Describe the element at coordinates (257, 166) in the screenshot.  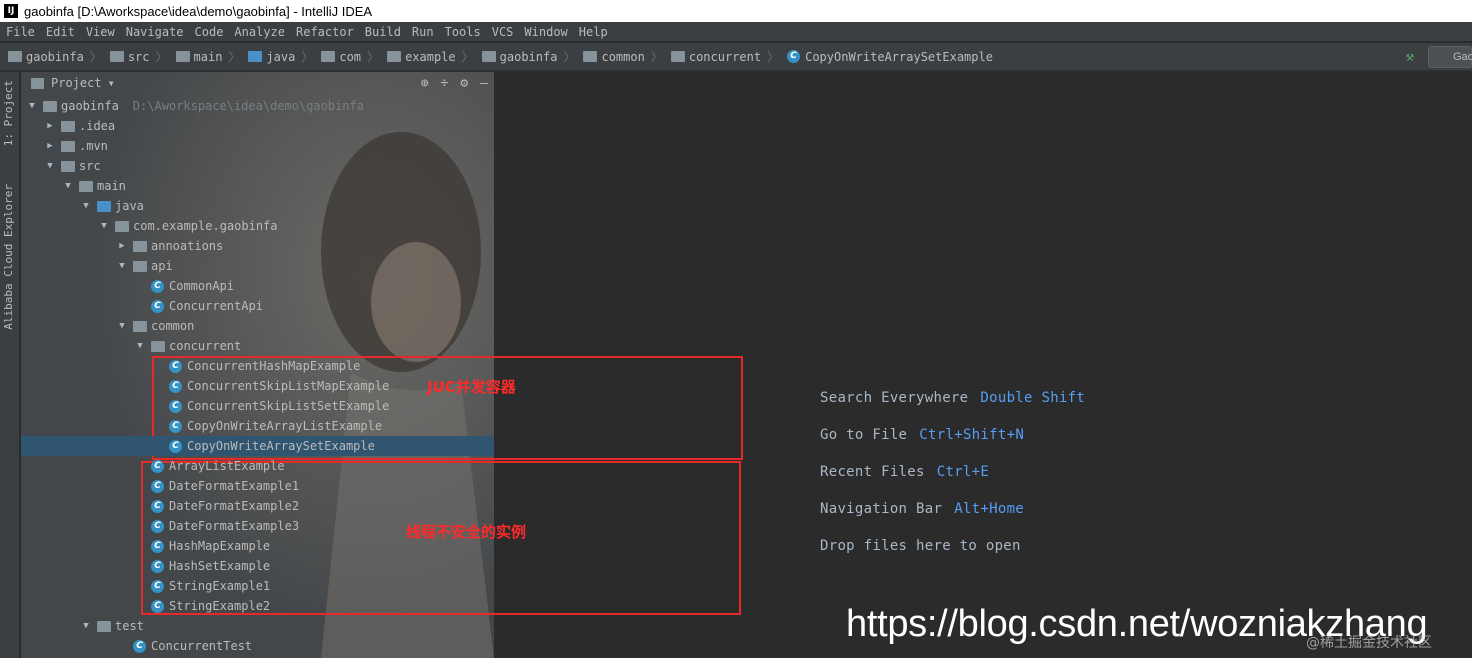
I see `tree-item-folder: ▼ src` at that location.